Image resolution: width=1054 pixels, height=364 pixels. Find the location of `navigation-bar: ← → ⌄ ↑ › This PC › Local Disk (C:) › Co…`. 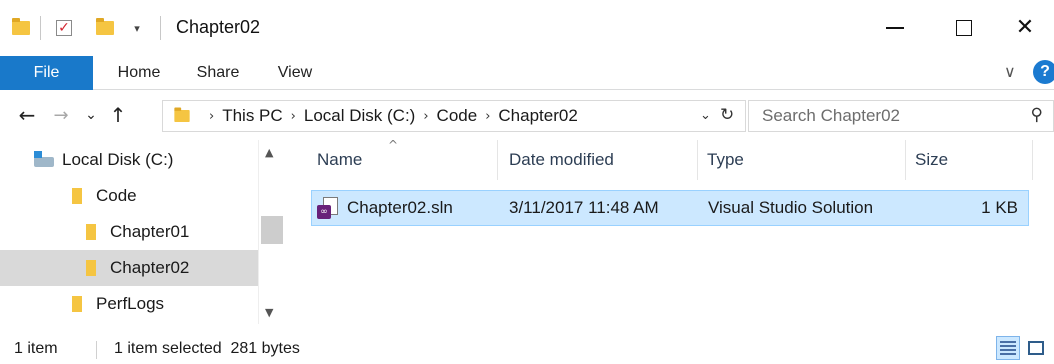

navigation-bar: ← → ⌄ ↑ › This PC › Local Disk (C:) › Co… is located at coordinates (527, 115).